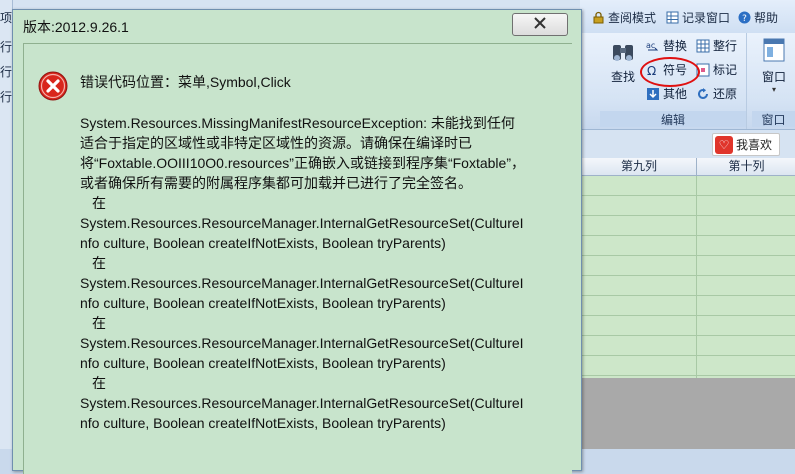 This screenshot has width=795, height=474. I want to click on window-group: 窗口 ▾ 窗口, so click(773, 81).